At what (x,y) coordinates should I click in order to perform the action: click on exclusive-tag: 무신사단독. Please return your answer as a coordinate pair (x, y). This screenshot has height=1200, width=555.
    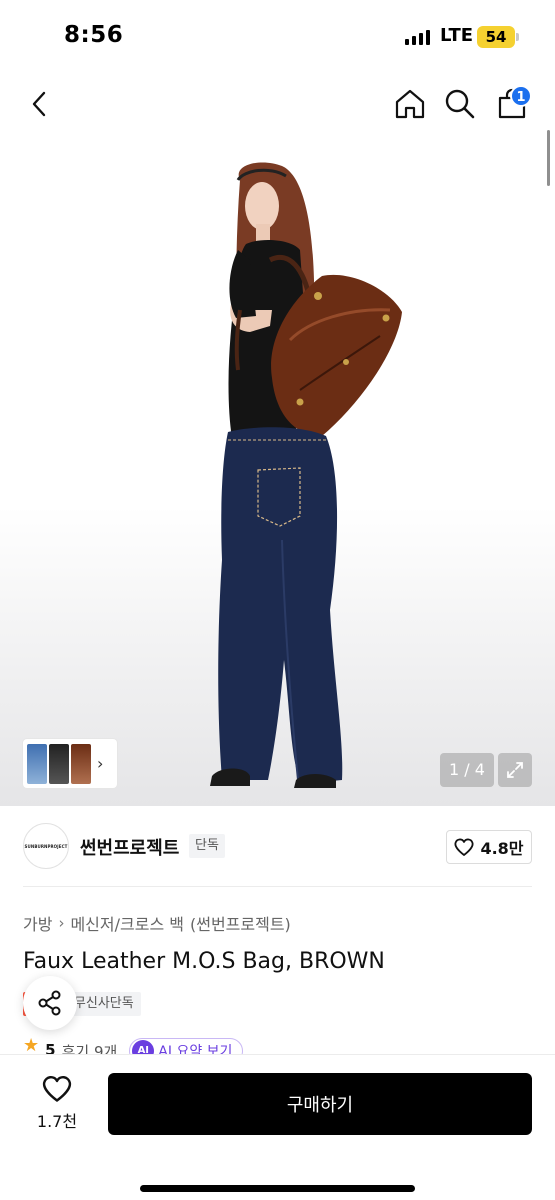
    Looking at the image, I should click on (103, 1004).